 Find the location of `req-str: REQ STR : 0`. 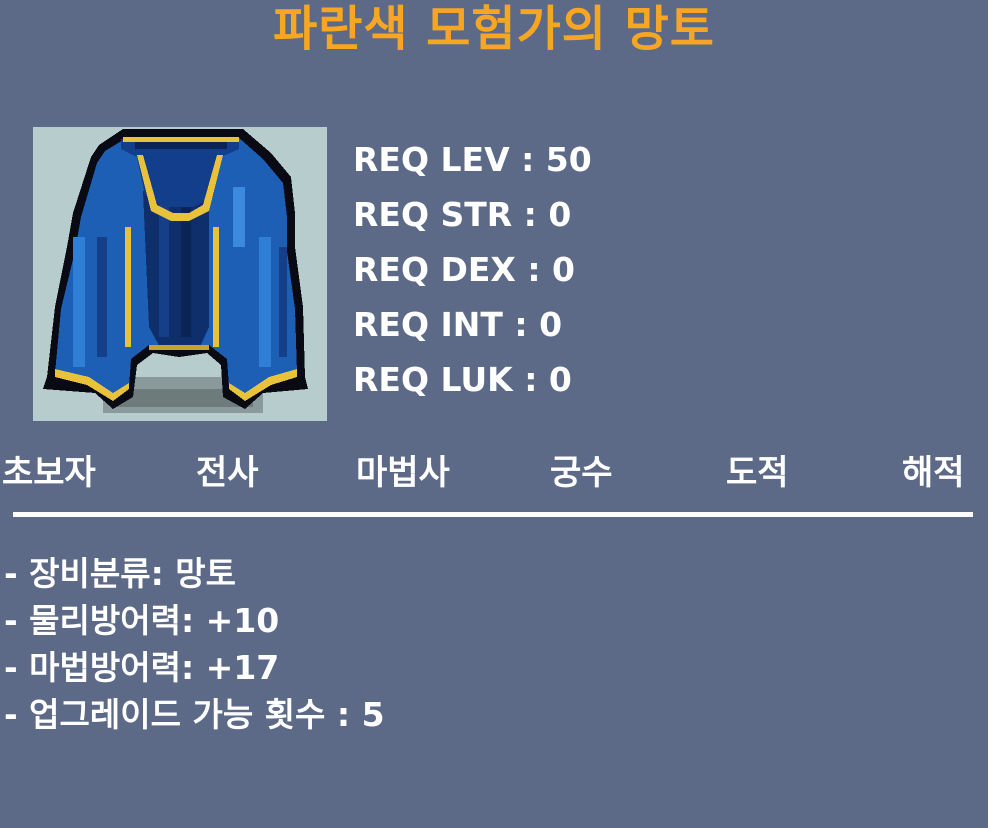

req-str: REQ STR : 0 is located at coordinates (462, 214).